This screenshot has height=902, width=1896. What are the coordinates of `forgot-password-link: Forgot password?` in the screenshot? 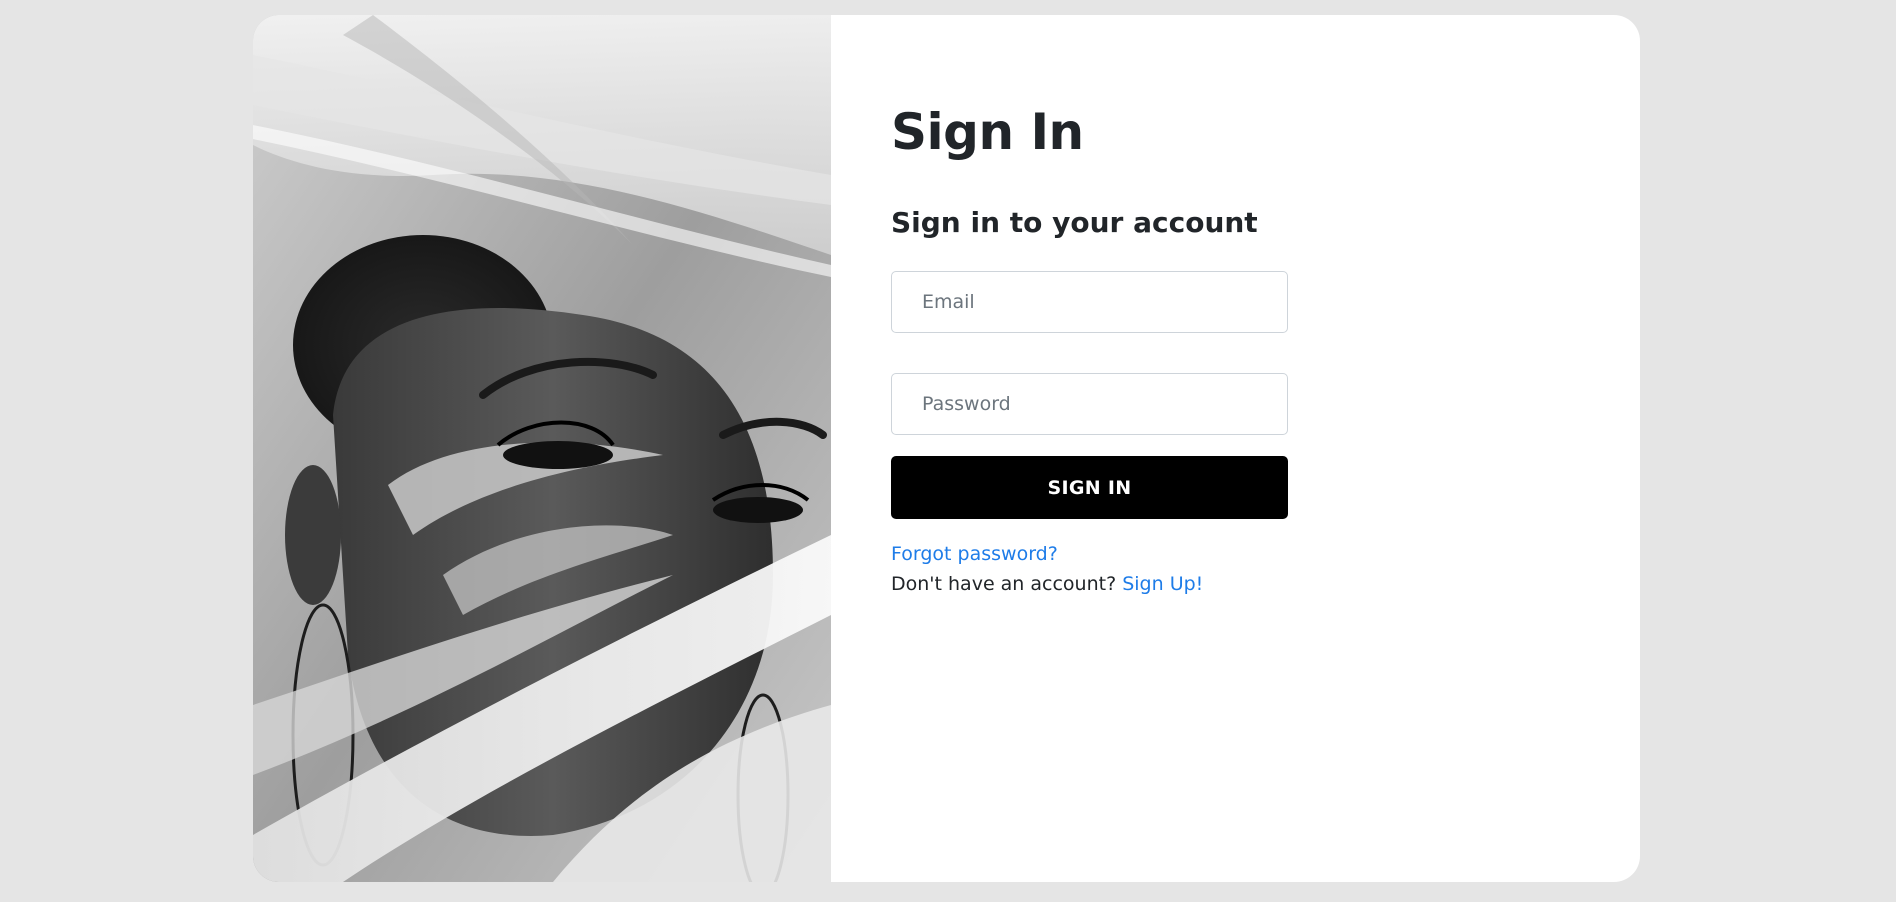 It's located at (974, 554).